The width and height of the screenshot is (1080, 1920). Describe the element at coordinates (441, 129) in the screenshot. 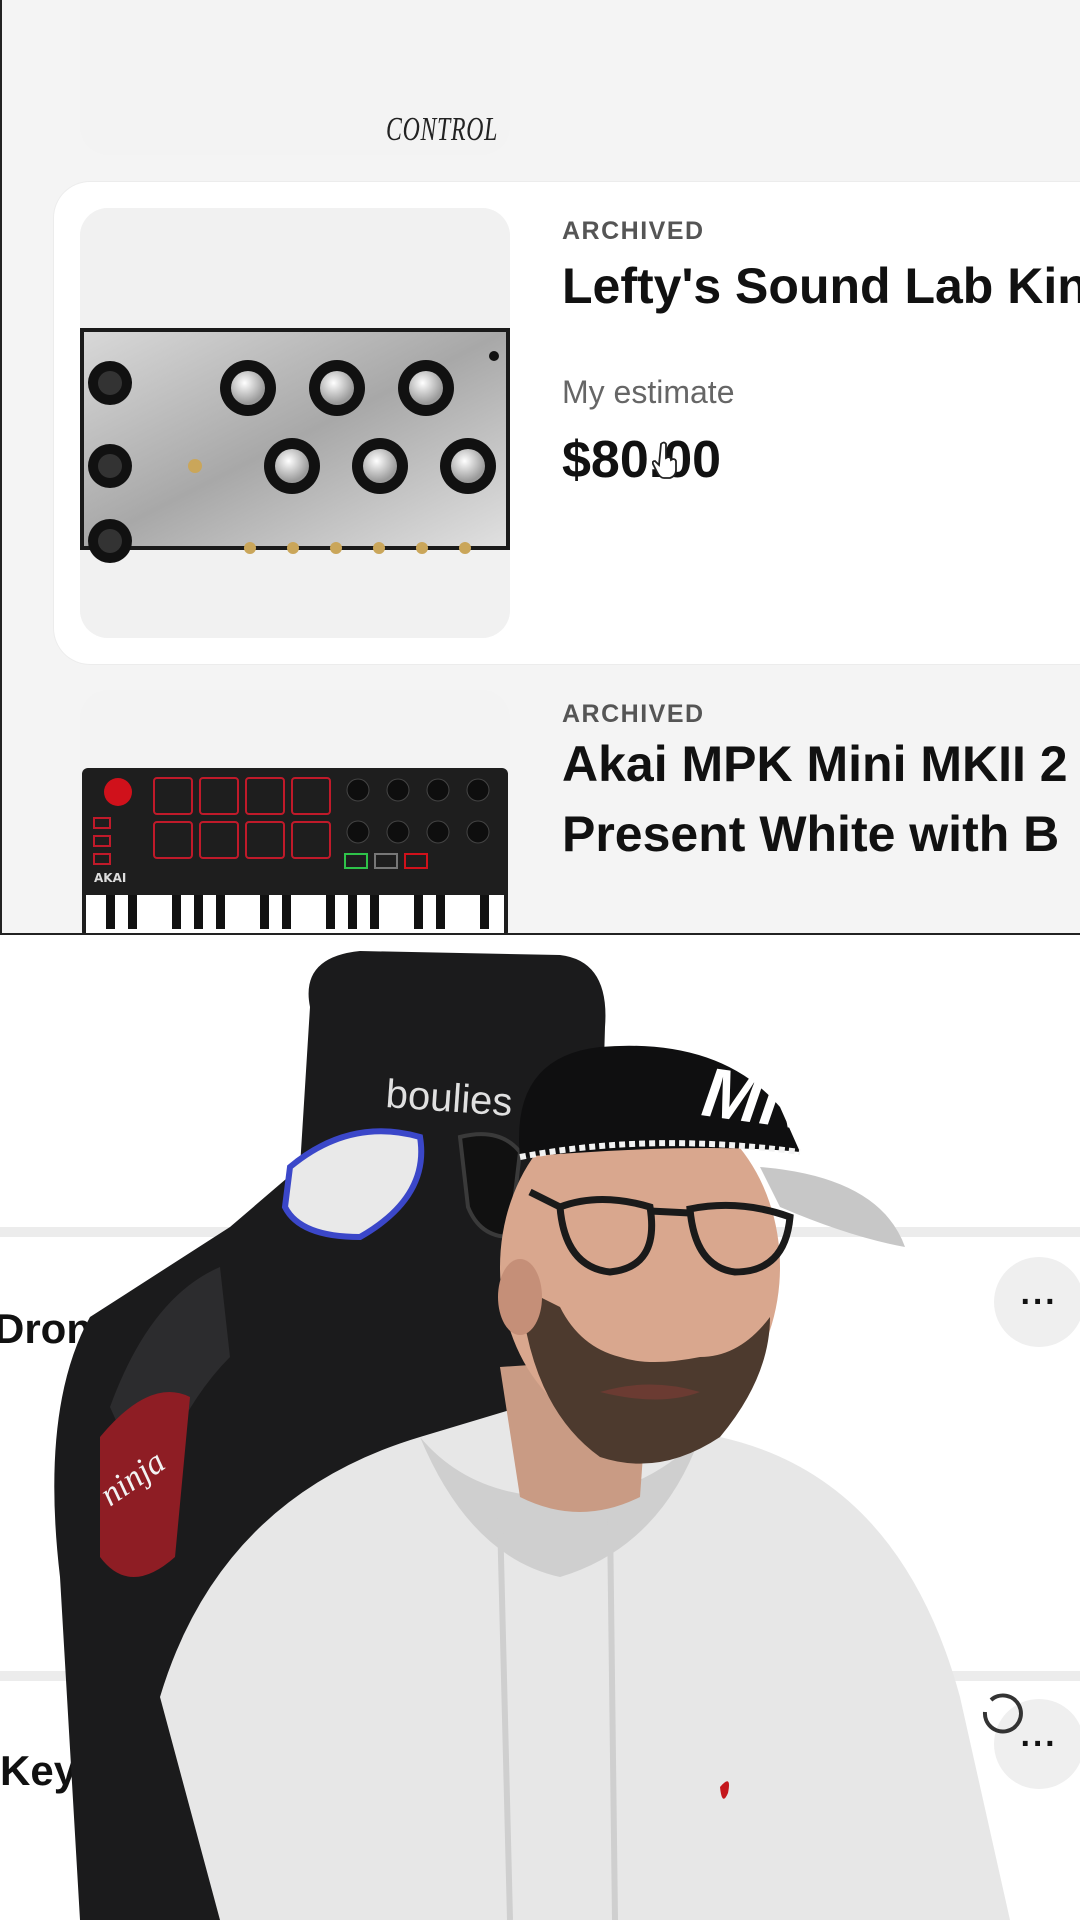

I see `control-logo: CONTROL` at that location.